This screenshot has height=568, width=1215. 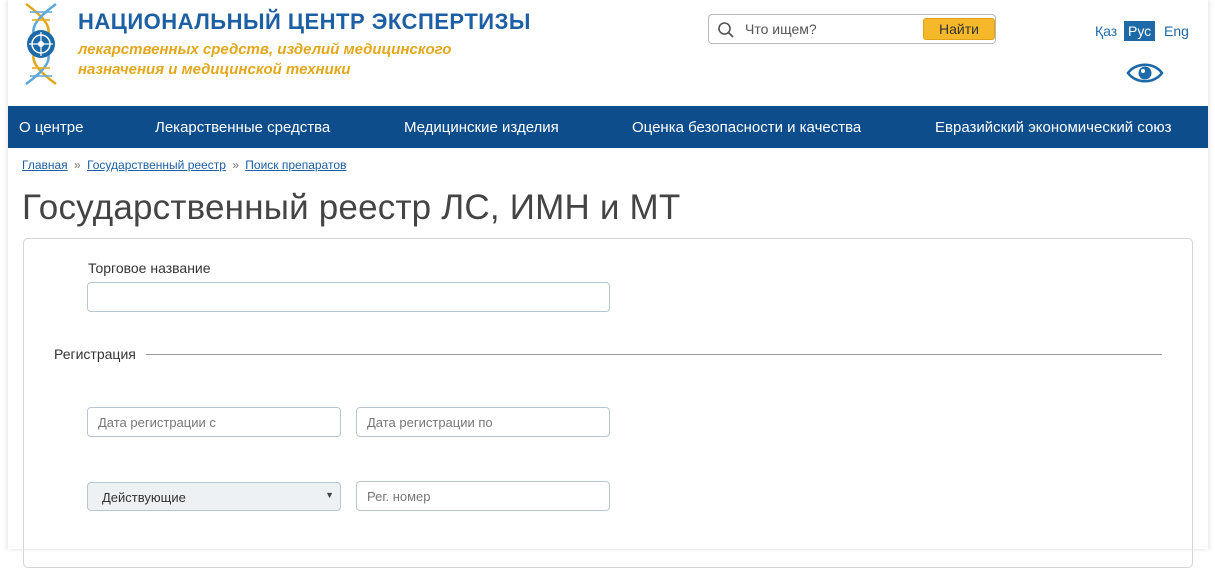 What do you see at coordinates (483, 496) in the screenshot?
I see `reg-number-input` at bounding box center [483, 496].